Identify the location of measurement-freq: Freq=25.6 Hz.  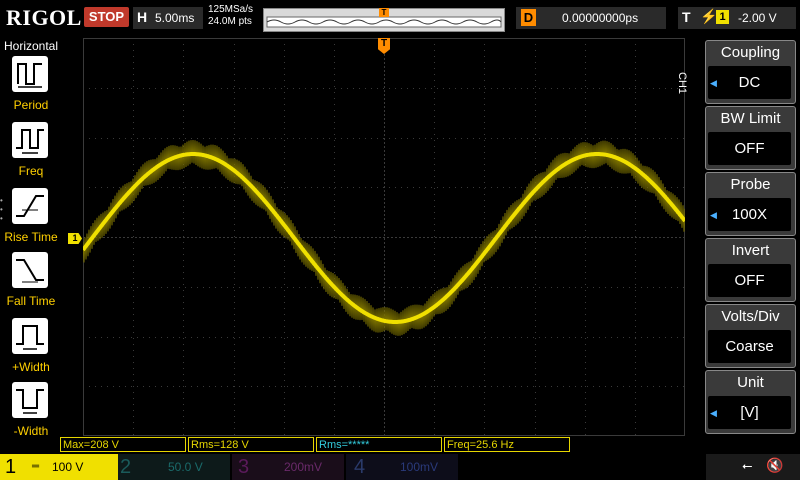
(507, 444).